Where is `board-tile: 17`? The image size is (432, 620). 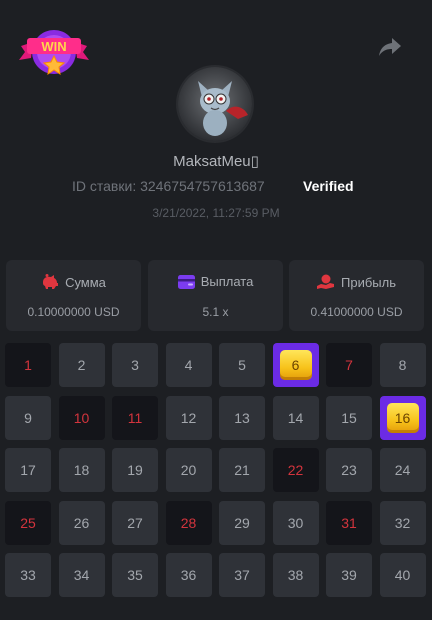 board-tile: 17 is located at coordinates (28, 470).